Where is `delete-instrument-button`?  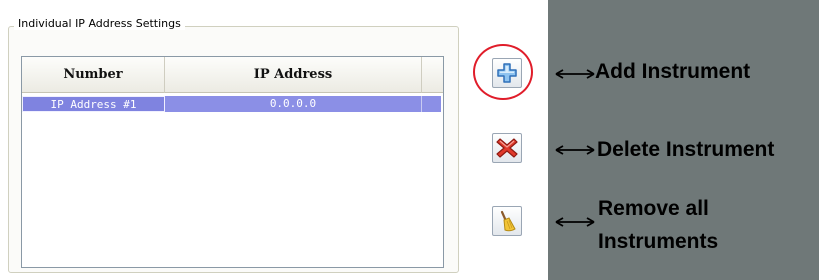 delete-instrument-button is located at coordinates (507, 148).